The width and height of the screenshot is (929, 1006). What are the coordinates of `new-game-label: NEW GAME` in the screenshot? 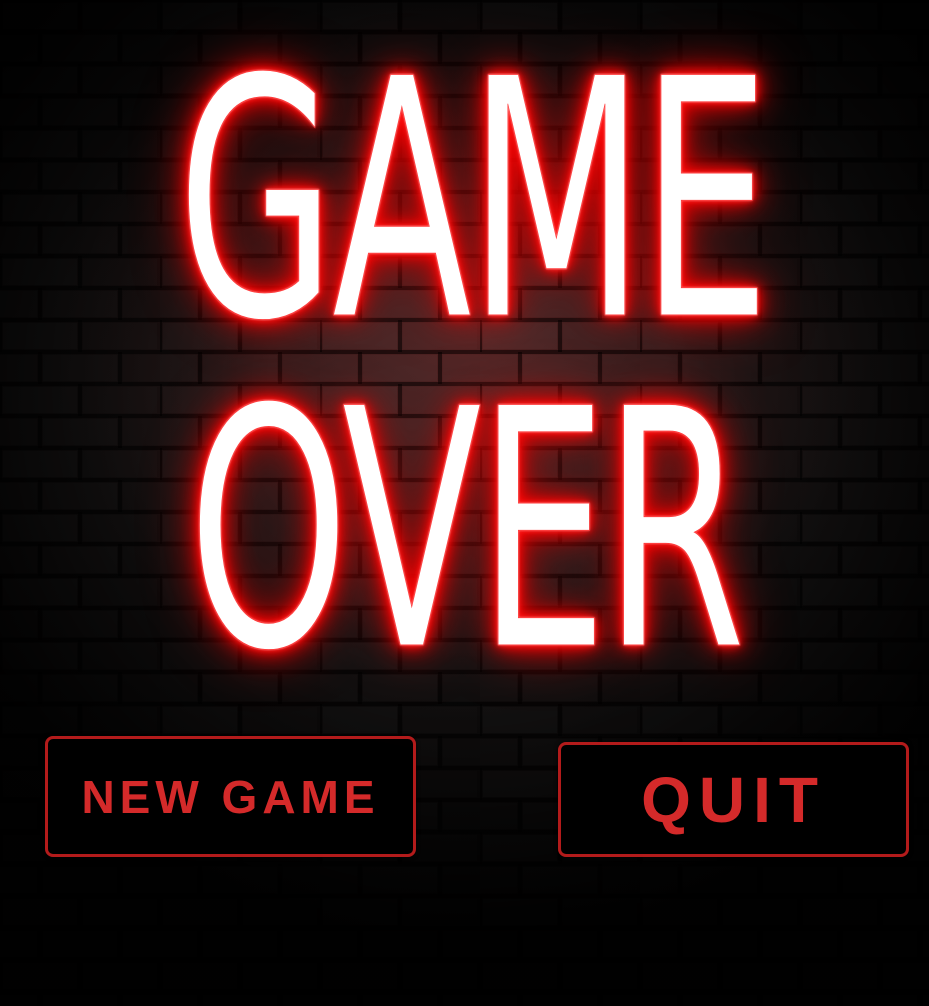 It's located at (230, 796).